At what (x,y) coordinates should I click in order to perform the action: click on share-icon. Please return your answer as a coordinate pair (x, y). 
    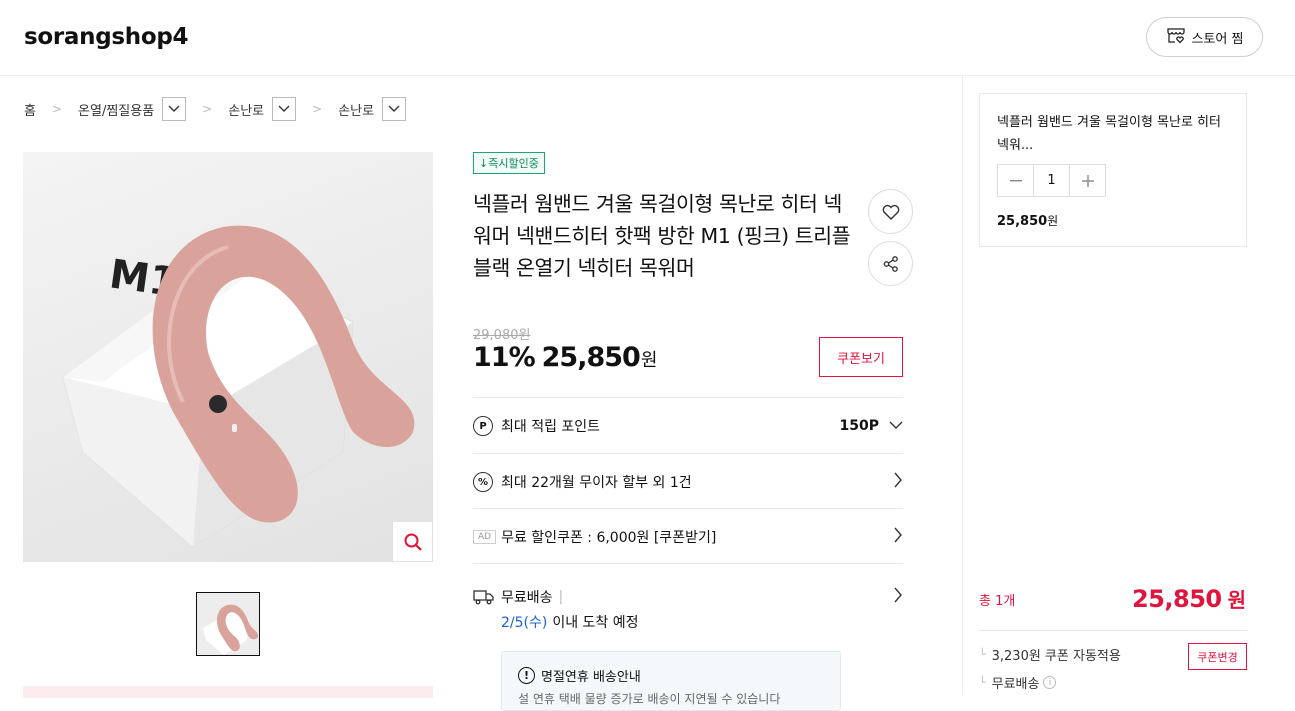
    Looking at the image, I should click on (890, 263).